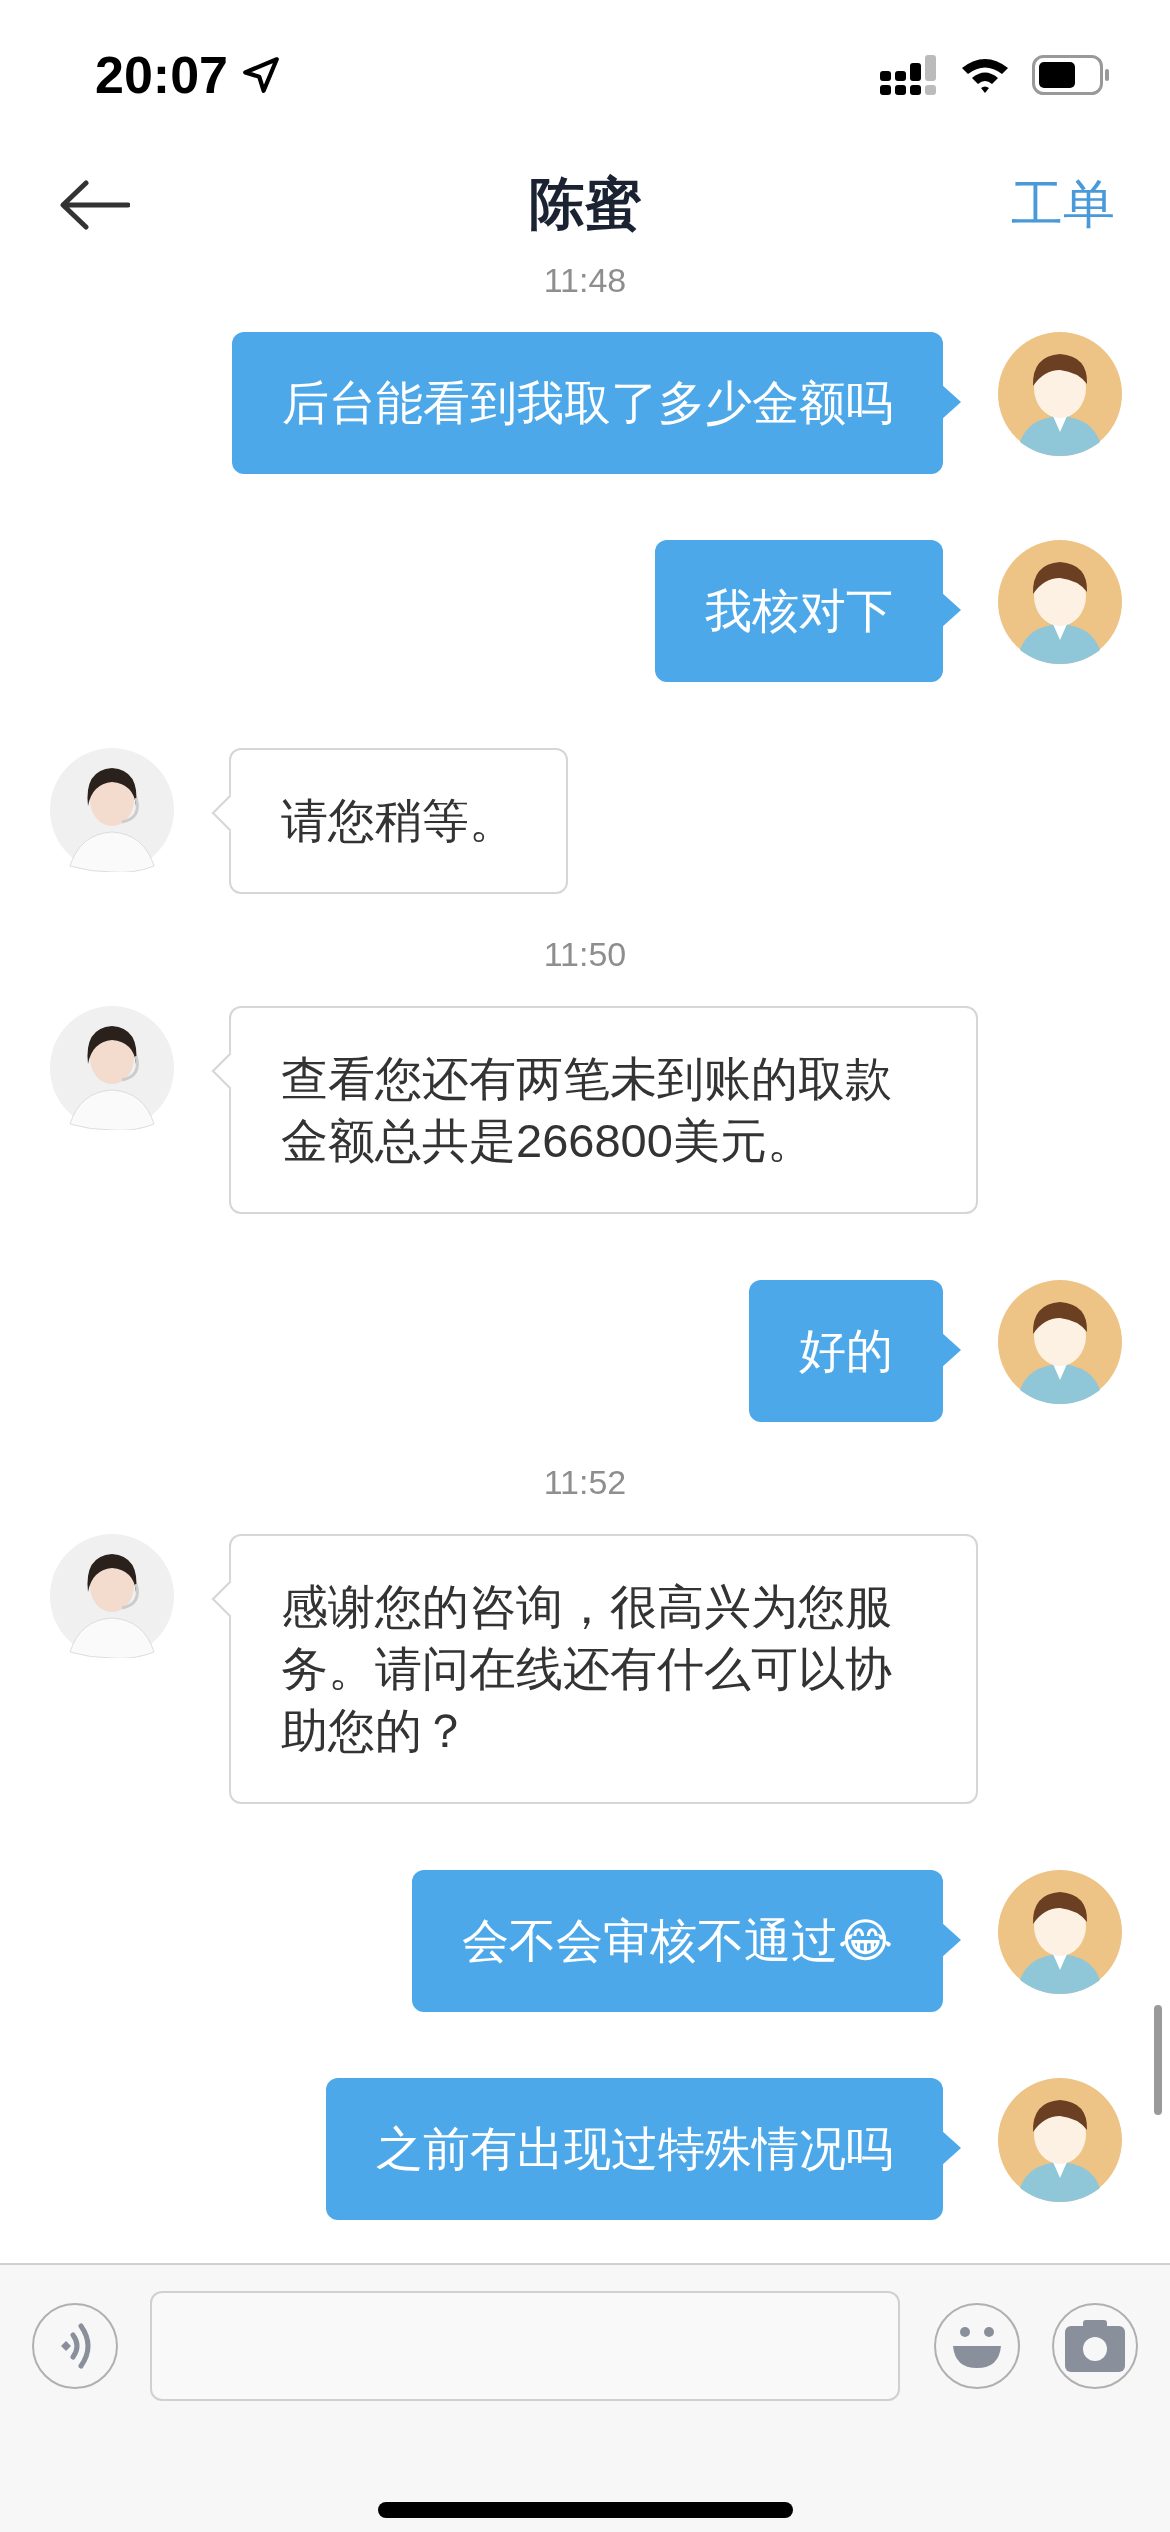 The image size is (1170, 2532). Describe the element at coordinates (161, 75) in the screenshot. I see `status-time: 20:07` at that location.